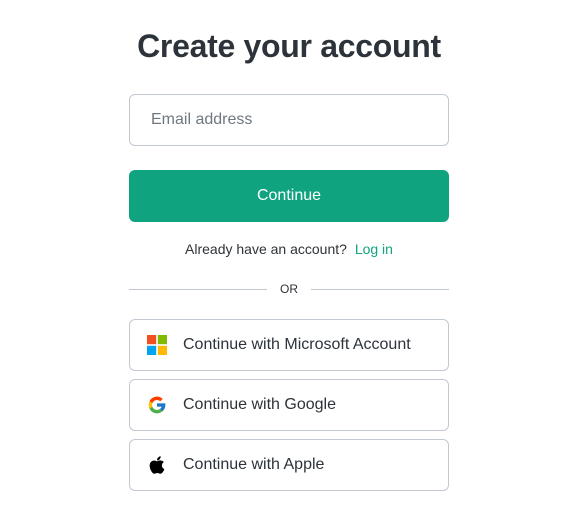 This screenshot has width=571, height=531. Describe the element at coordinates (289, 120) in the screenshot. I see `email-field` at that location.